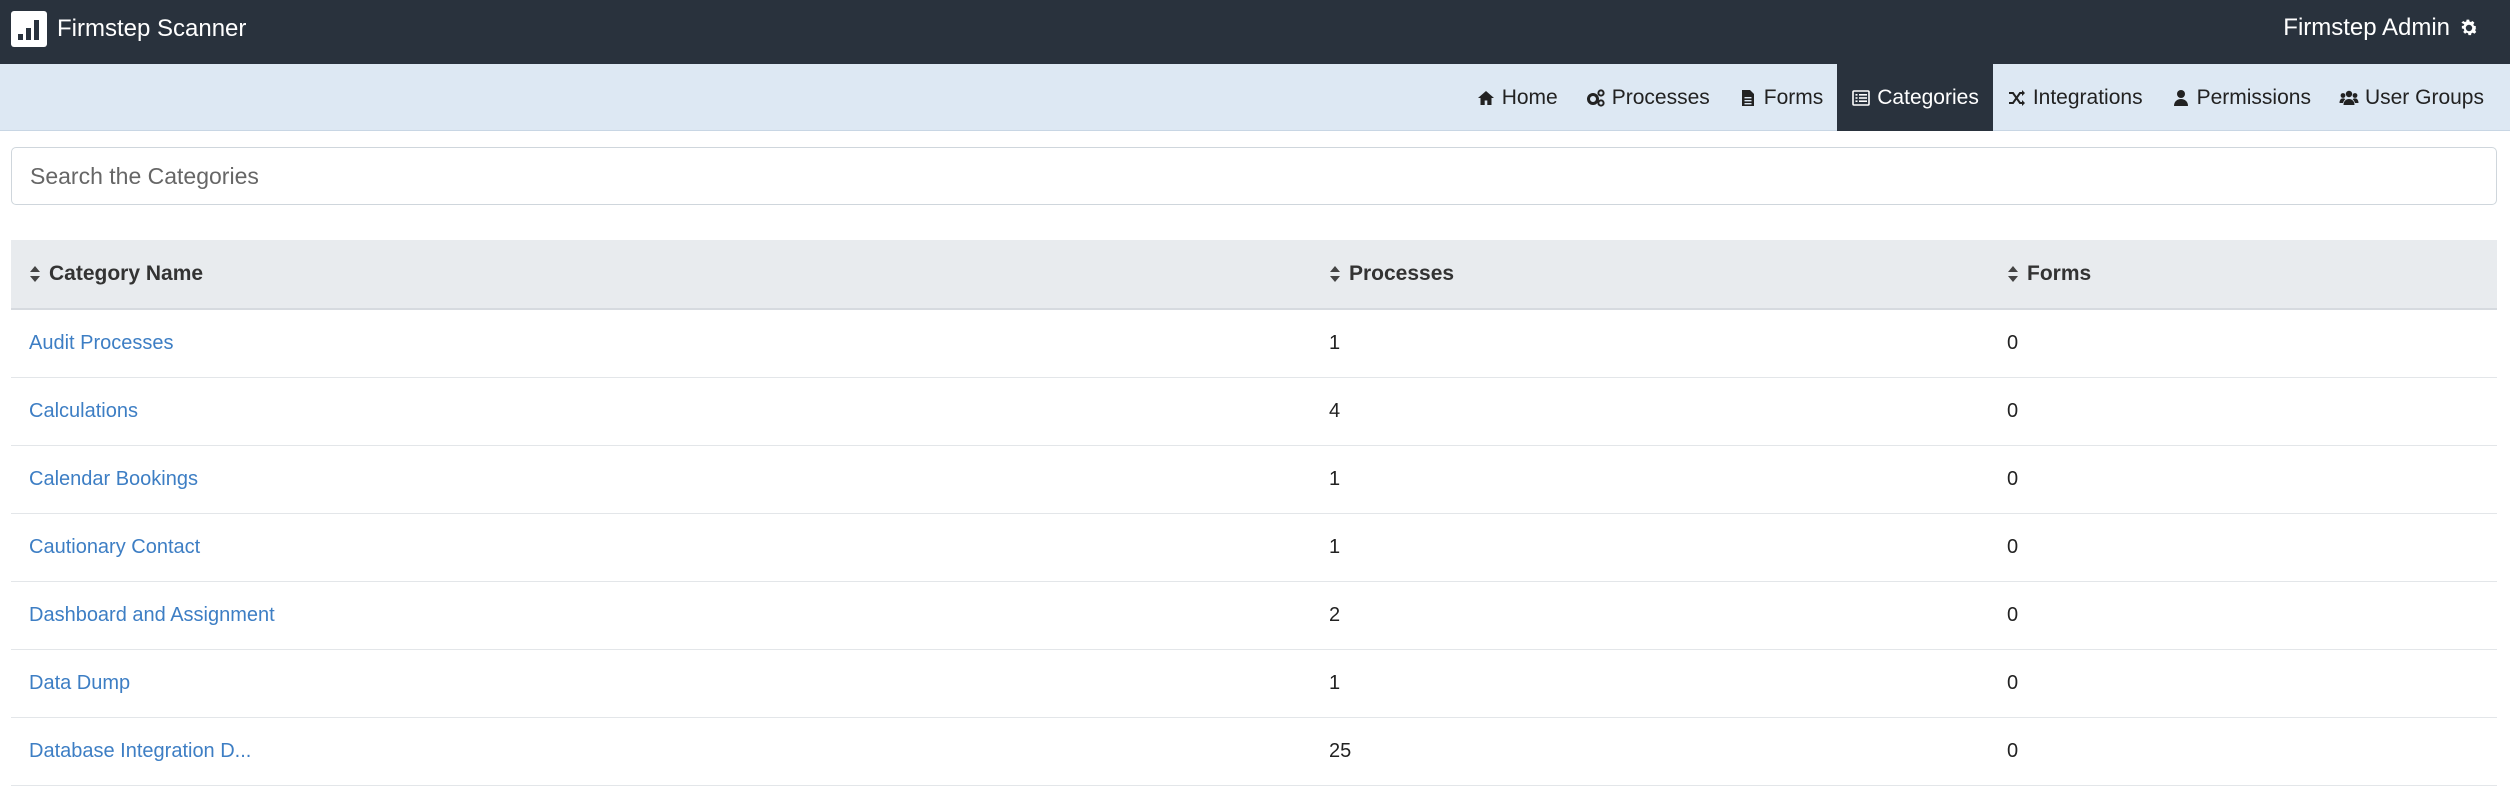  Describe the element at coordinates (1402, 273) in the screenshot. I see `header-processes: Processes` at that location.